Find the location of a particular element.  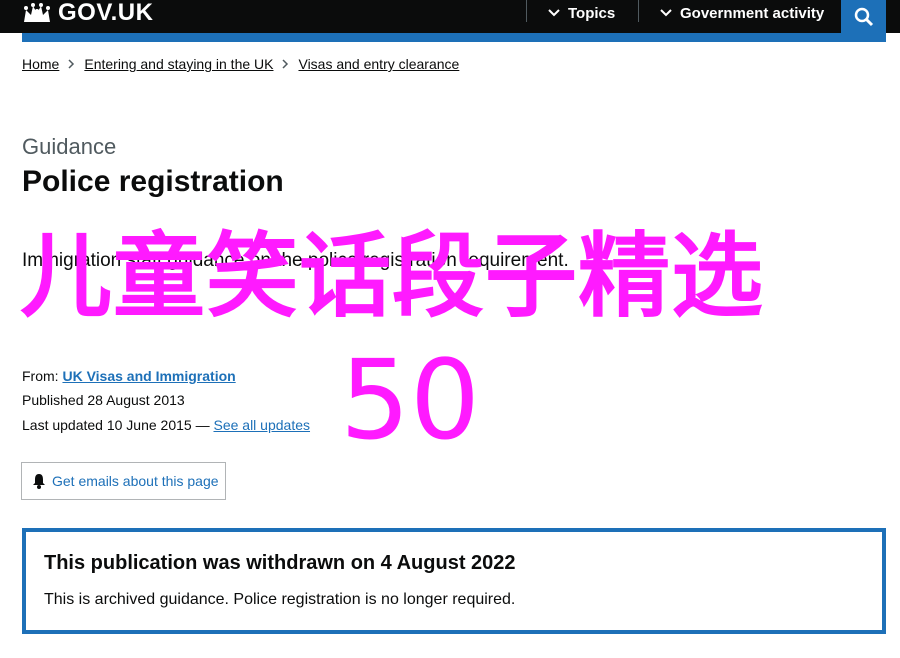

search-button is located at coordinates (863, 16).